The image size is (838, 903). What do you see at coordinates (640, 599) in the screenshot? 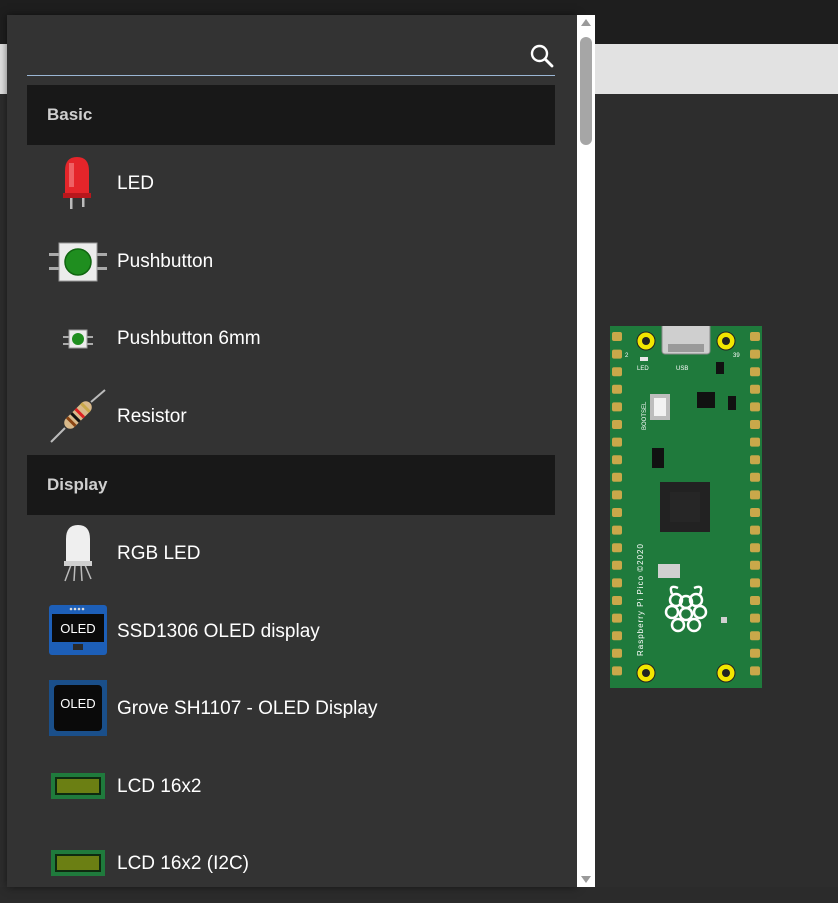
I see `board-silkscreen: Raspberry Pi Pico ©2020` at bounding box center [640, 599].